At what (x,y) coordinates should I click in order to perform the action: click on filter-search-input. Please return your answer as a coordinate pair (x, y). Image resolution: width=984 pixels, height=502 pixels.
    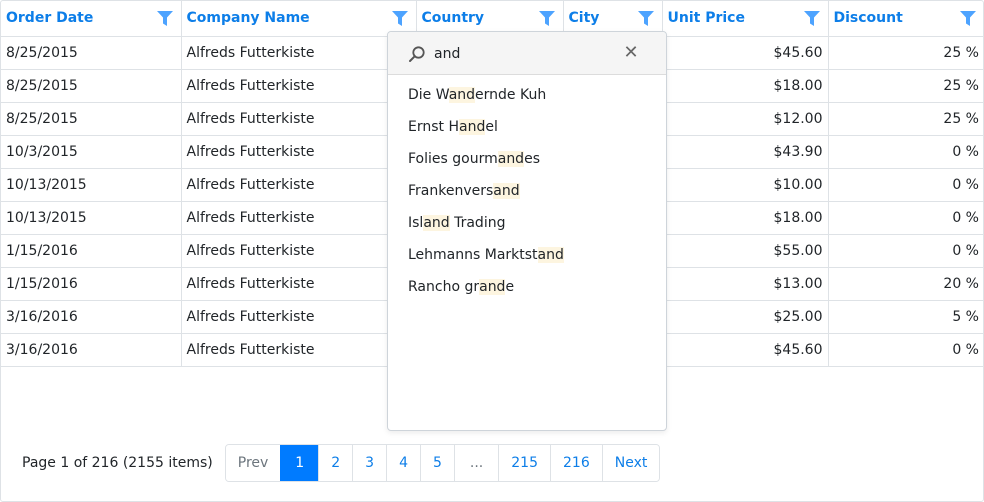
    Looking at the image, I should click on (524, 54).